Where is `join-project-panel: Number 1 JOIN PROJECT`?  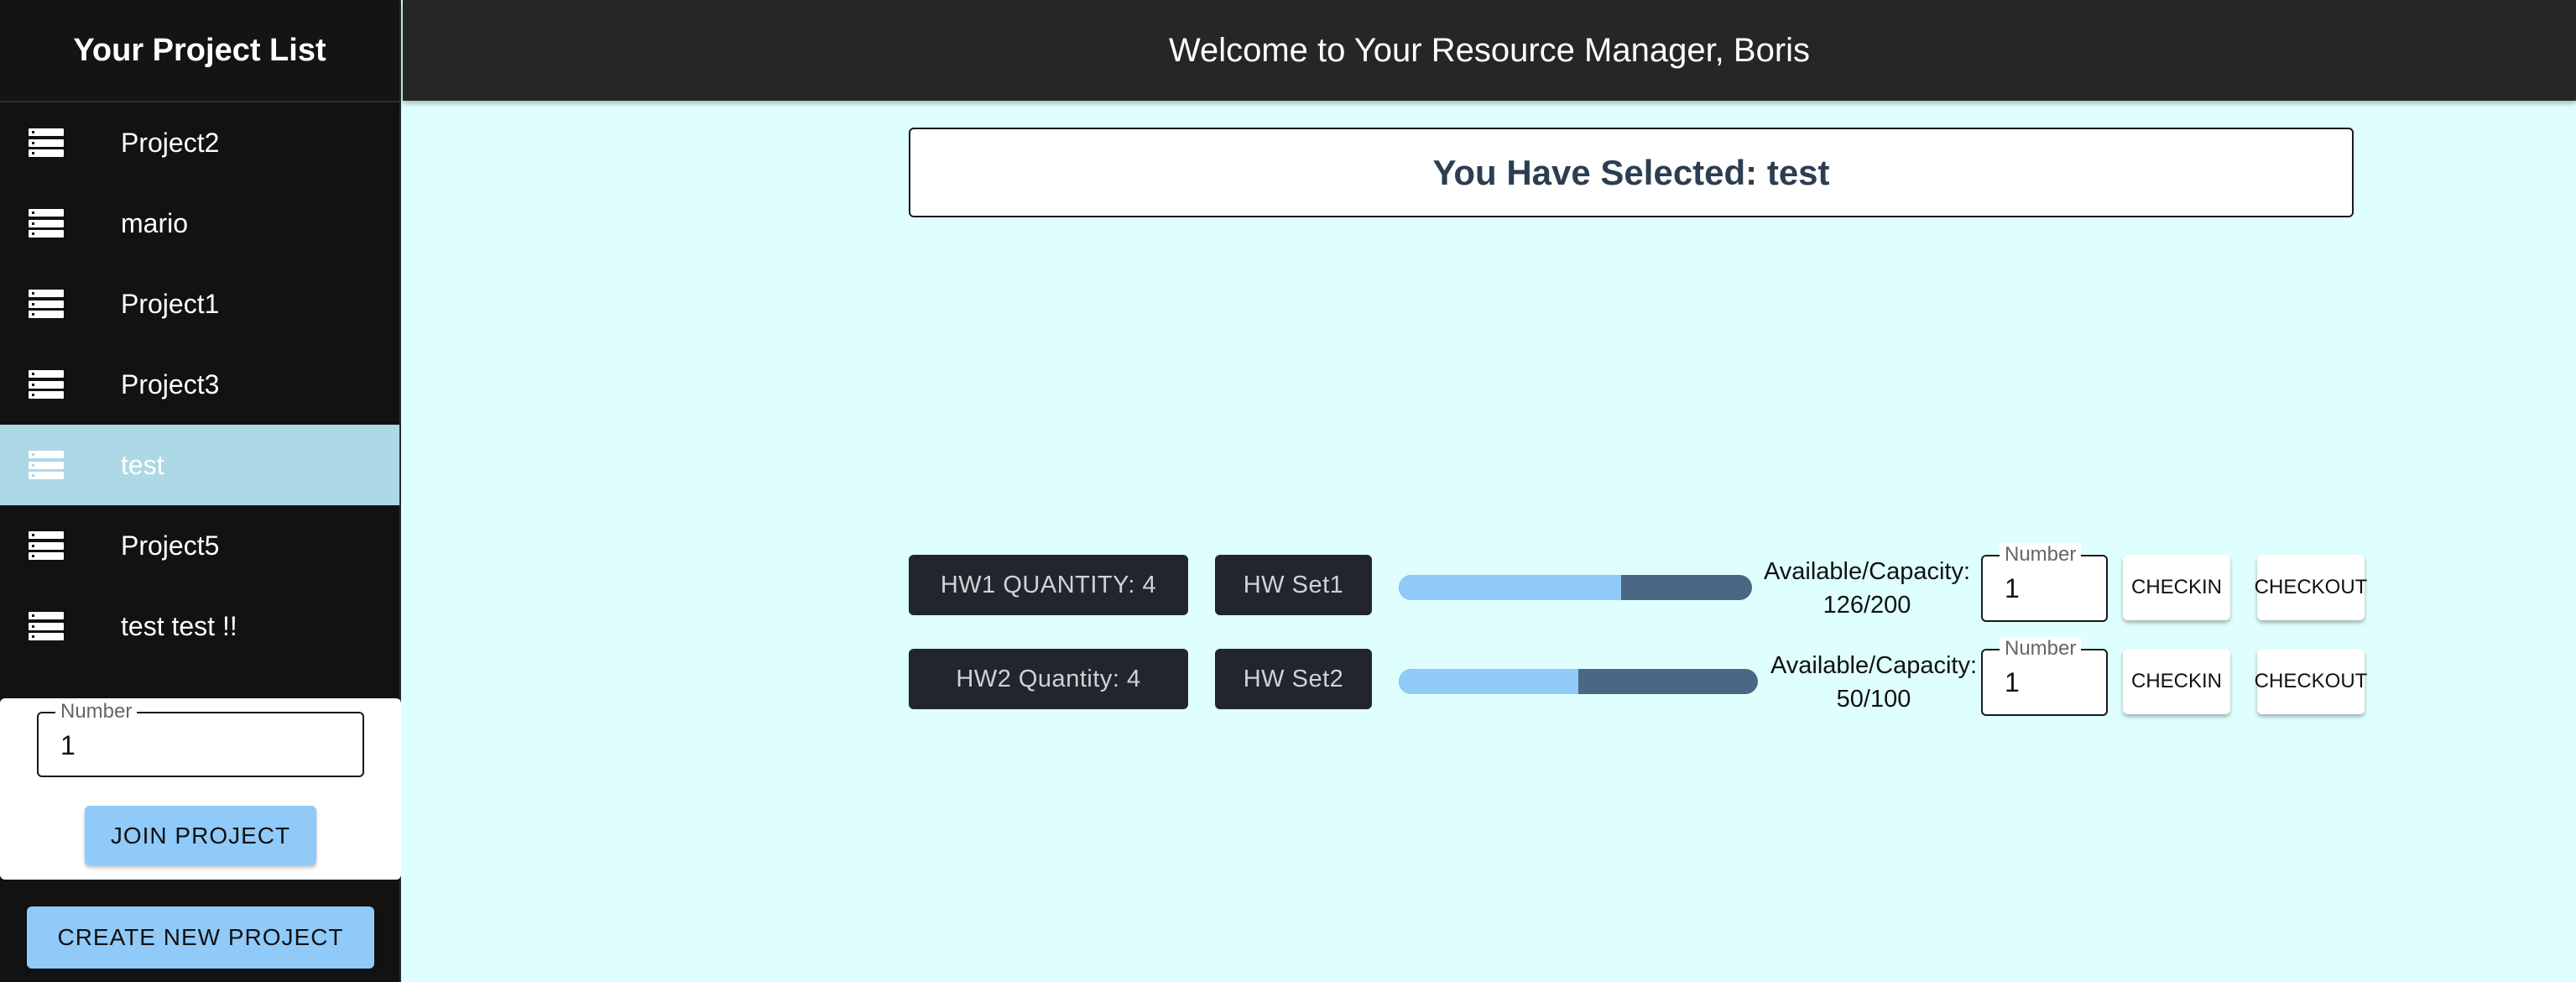
join-project-panel: Number 1 JOIN PROJECT is located at coordinates (200, 789).